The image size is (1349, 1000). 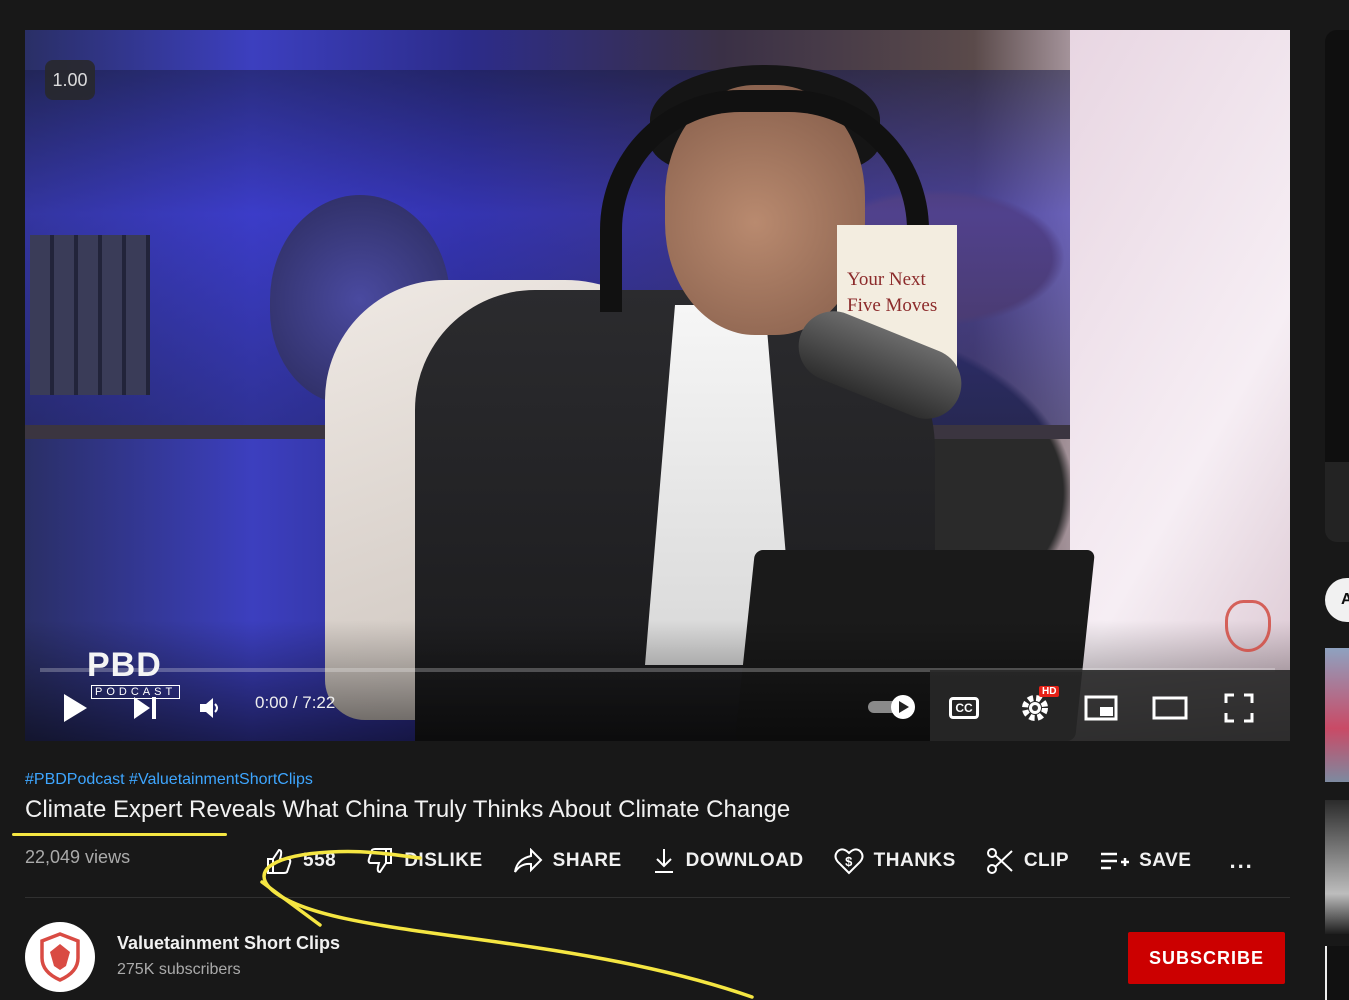 I want to click on thumbs-down-icon, so click(x=380, y=861).